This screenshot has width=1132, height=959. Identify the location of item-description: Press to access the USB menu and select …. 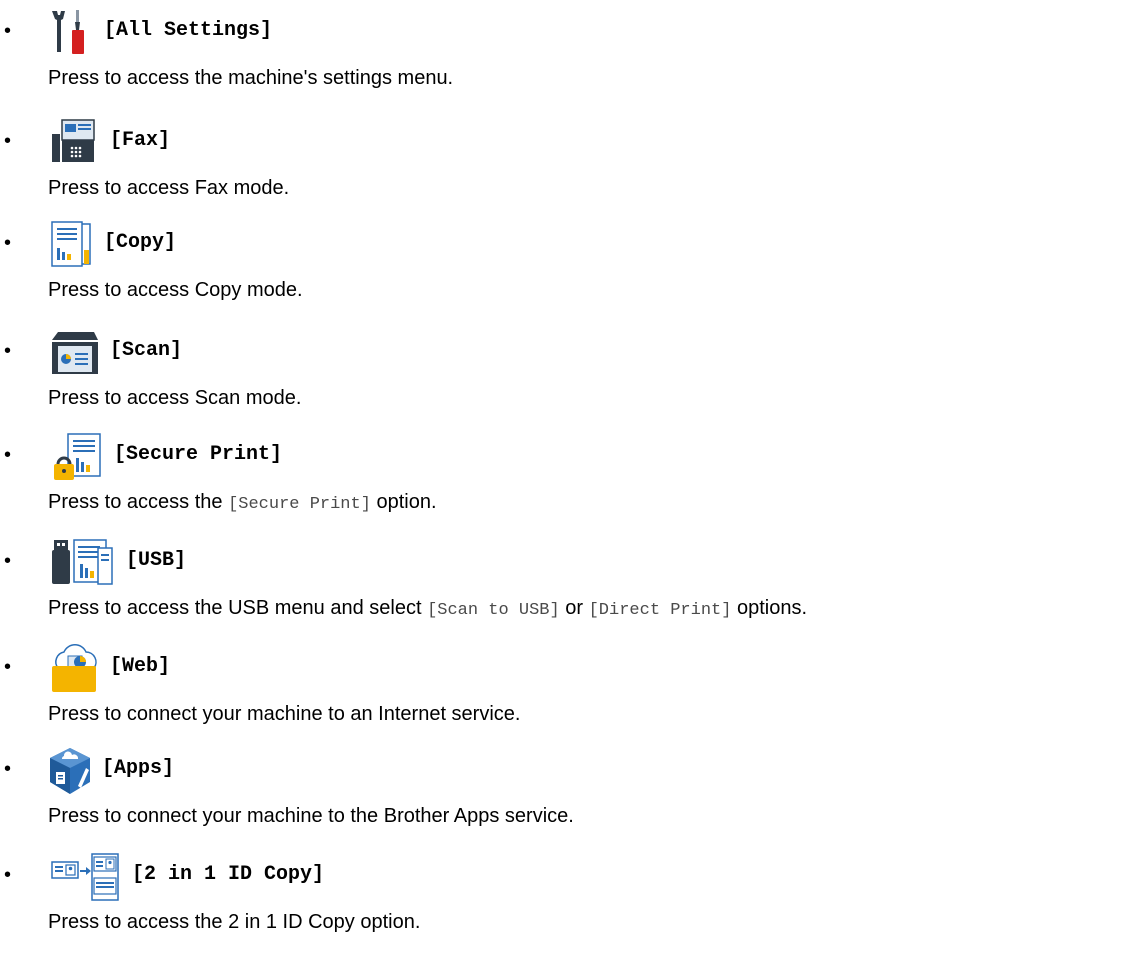
(428, 608).